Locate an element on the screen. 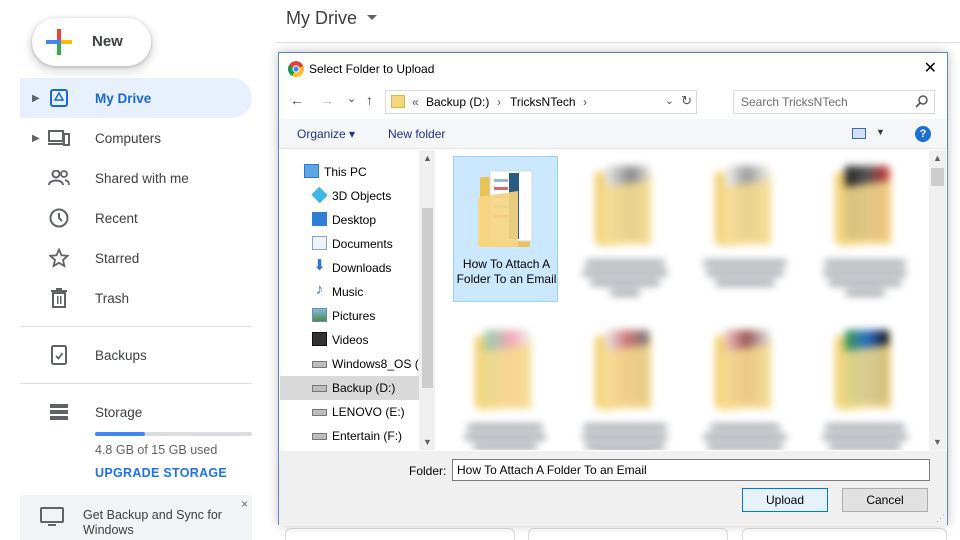  tree-item-music: ♪ Music is located at coordinates (349, 292).